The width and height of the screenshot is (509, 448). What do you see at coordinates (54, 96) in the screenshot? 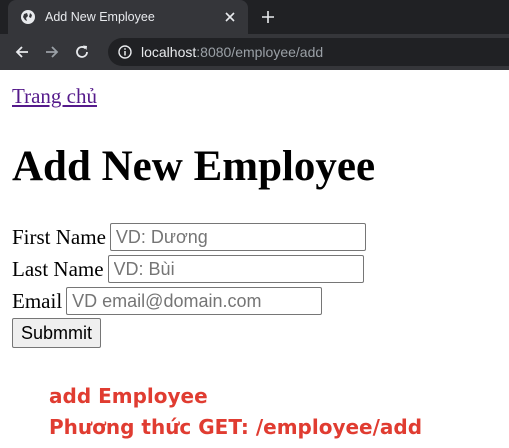
I see `home-link: Trang chủ` at bounding box center [54, 96].